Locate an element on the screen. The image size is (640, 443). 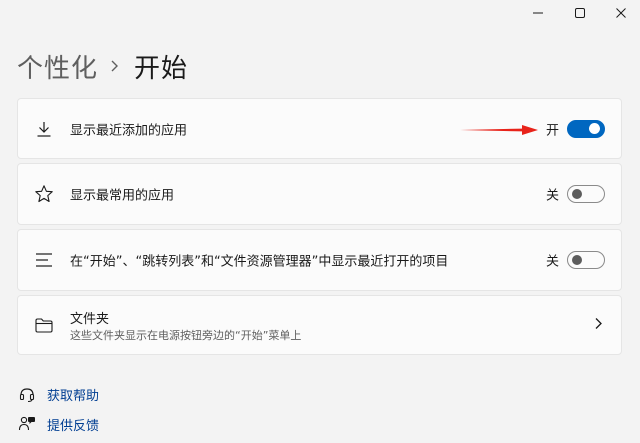
recently-added-toggle is located at coordinates (586, 128).